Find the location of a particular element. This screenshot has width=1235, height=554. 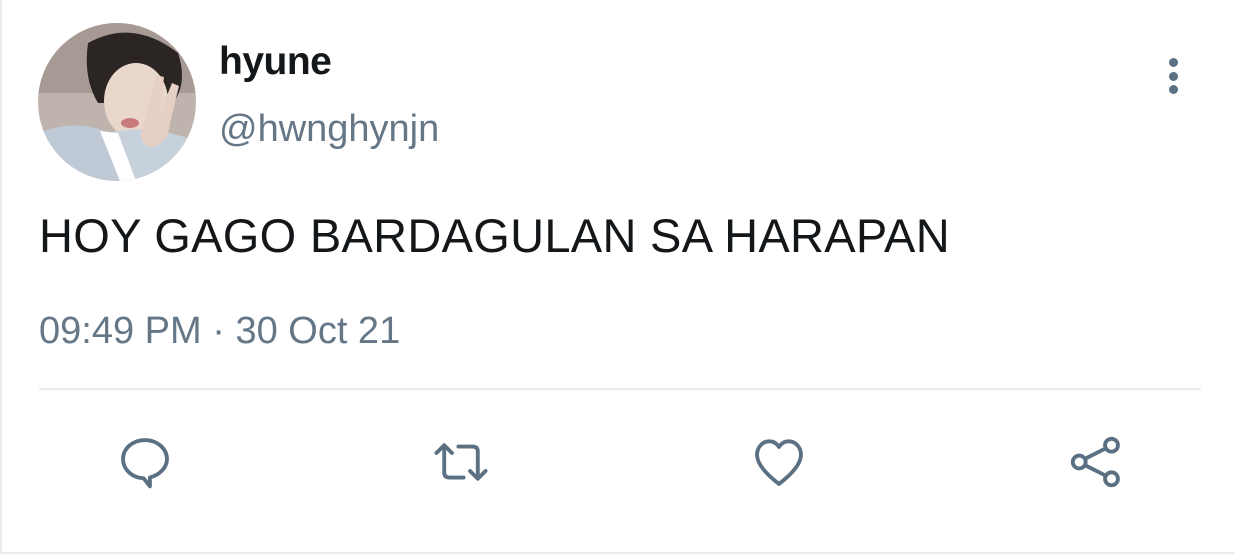

more-options-button is located at coordinates (1173, 76).